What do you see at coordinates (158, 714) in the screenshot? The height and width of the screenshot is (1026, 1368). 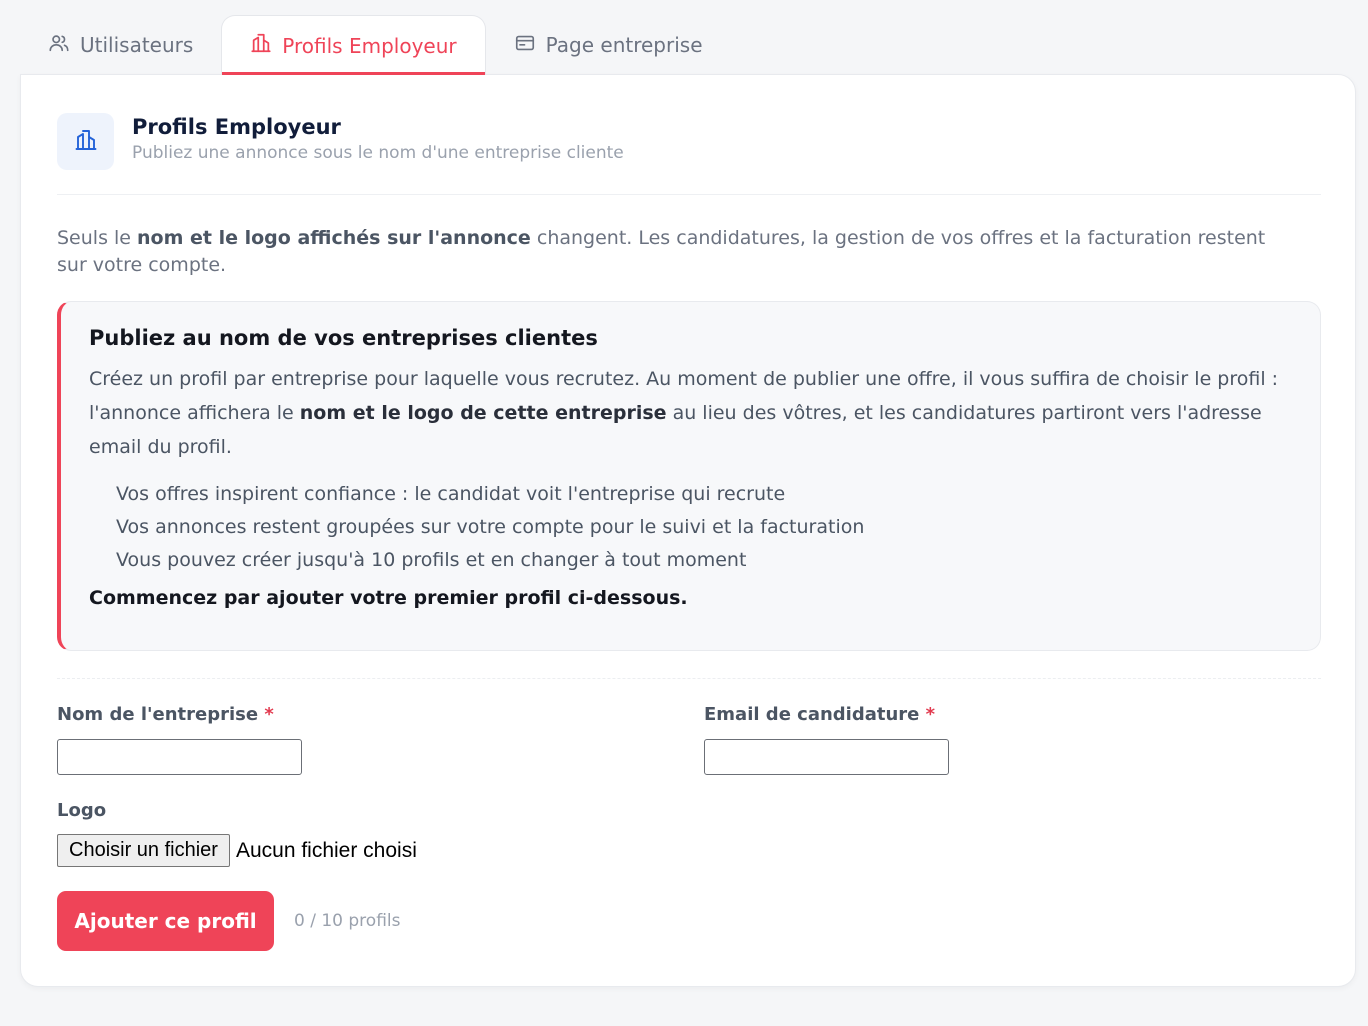 I see `company-name-label-text: Nom de l'entreprise` at bounding box center [158, 714].